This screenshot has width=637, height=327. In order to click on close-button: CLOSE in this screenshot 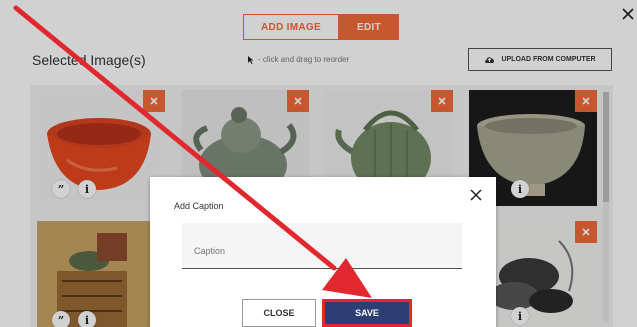, I will do `click(279, 313)`.